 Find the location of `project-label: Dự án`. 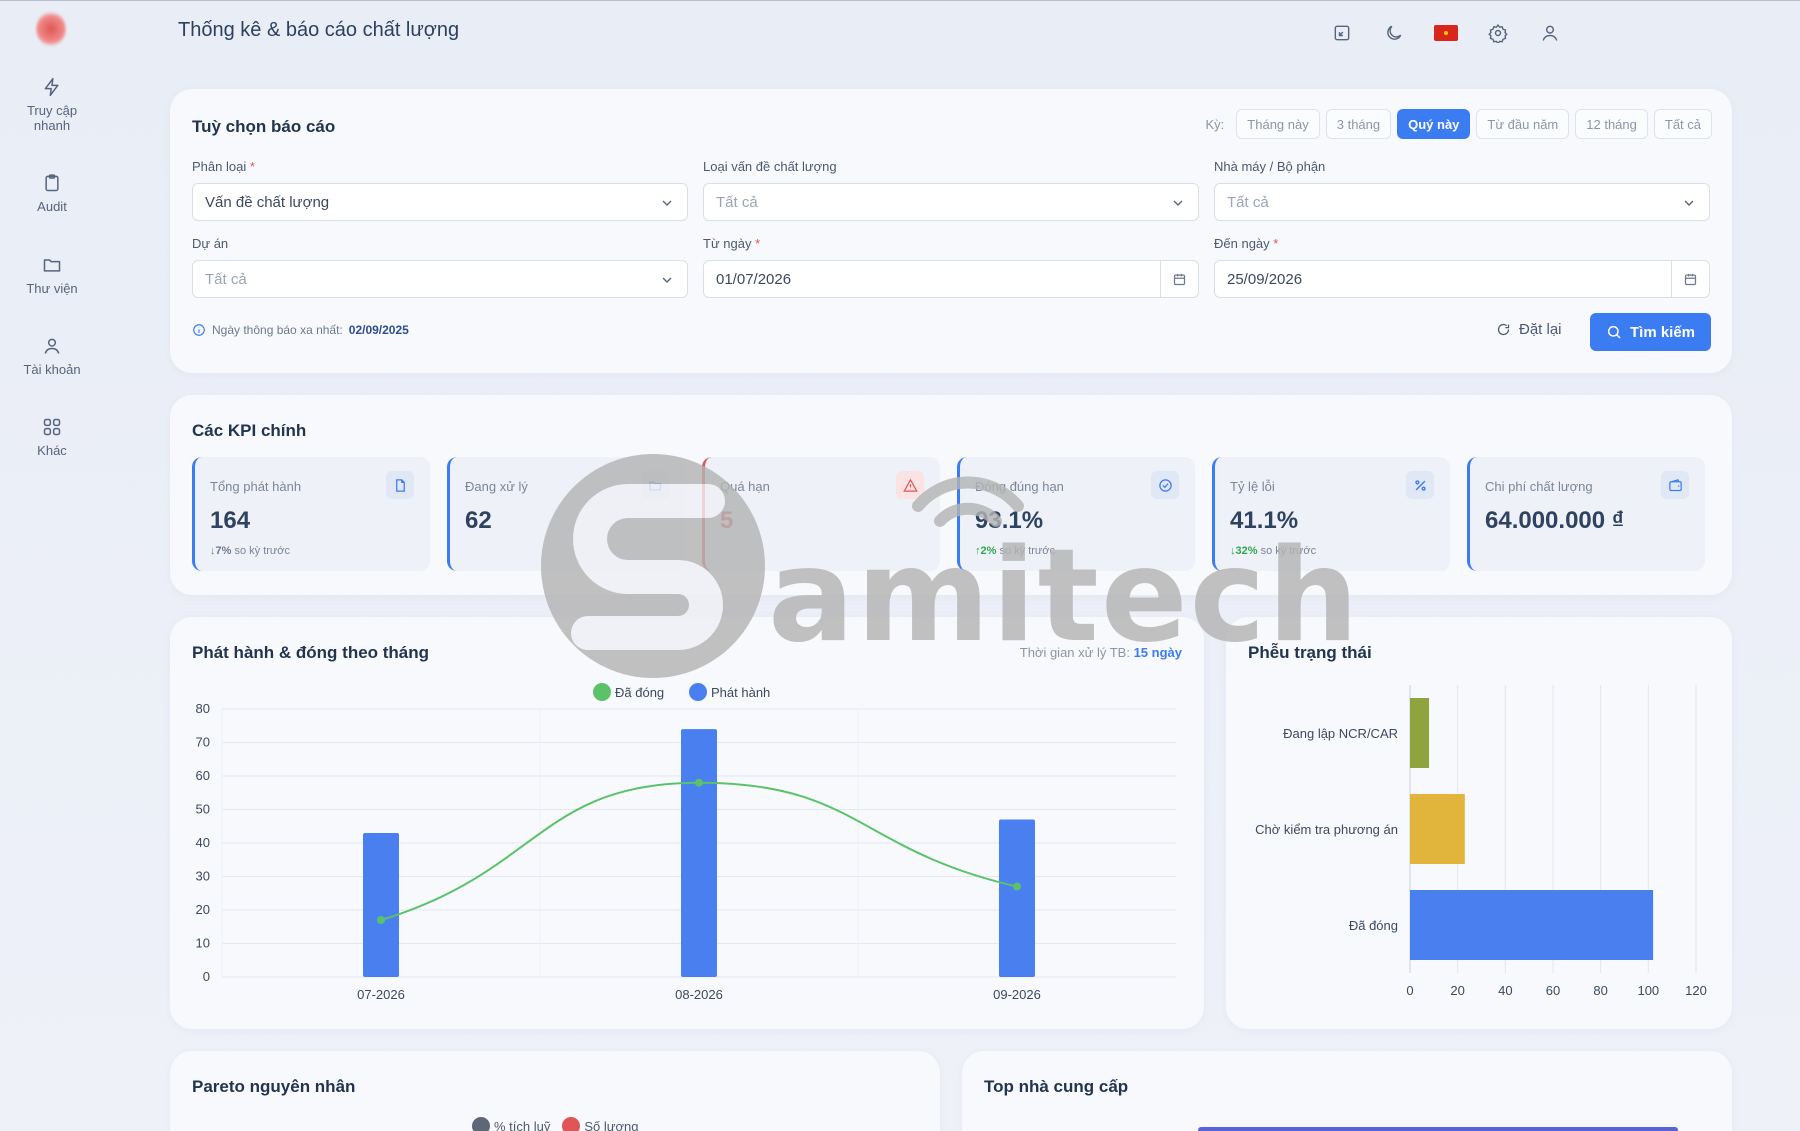

project-label: Dự án is located at coordinates (210, 243).